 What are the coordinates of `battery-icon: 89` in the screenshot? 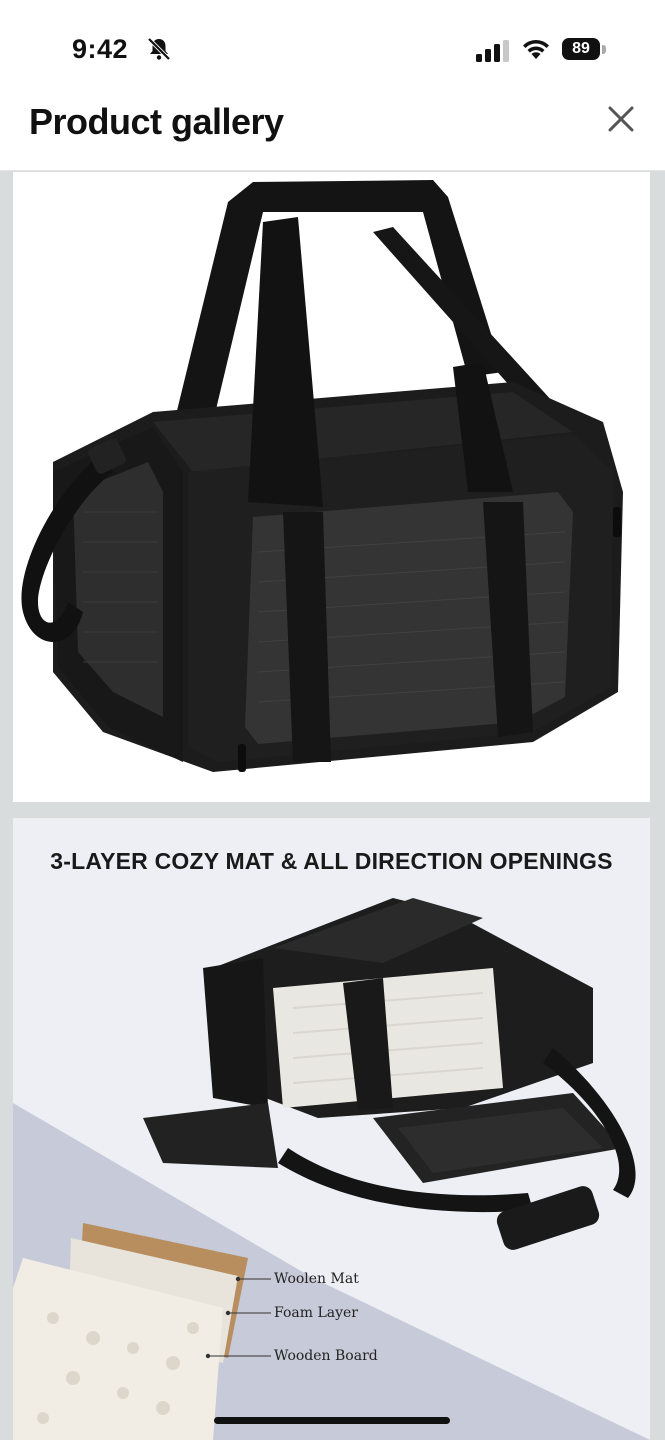 It's located at (585, 50).